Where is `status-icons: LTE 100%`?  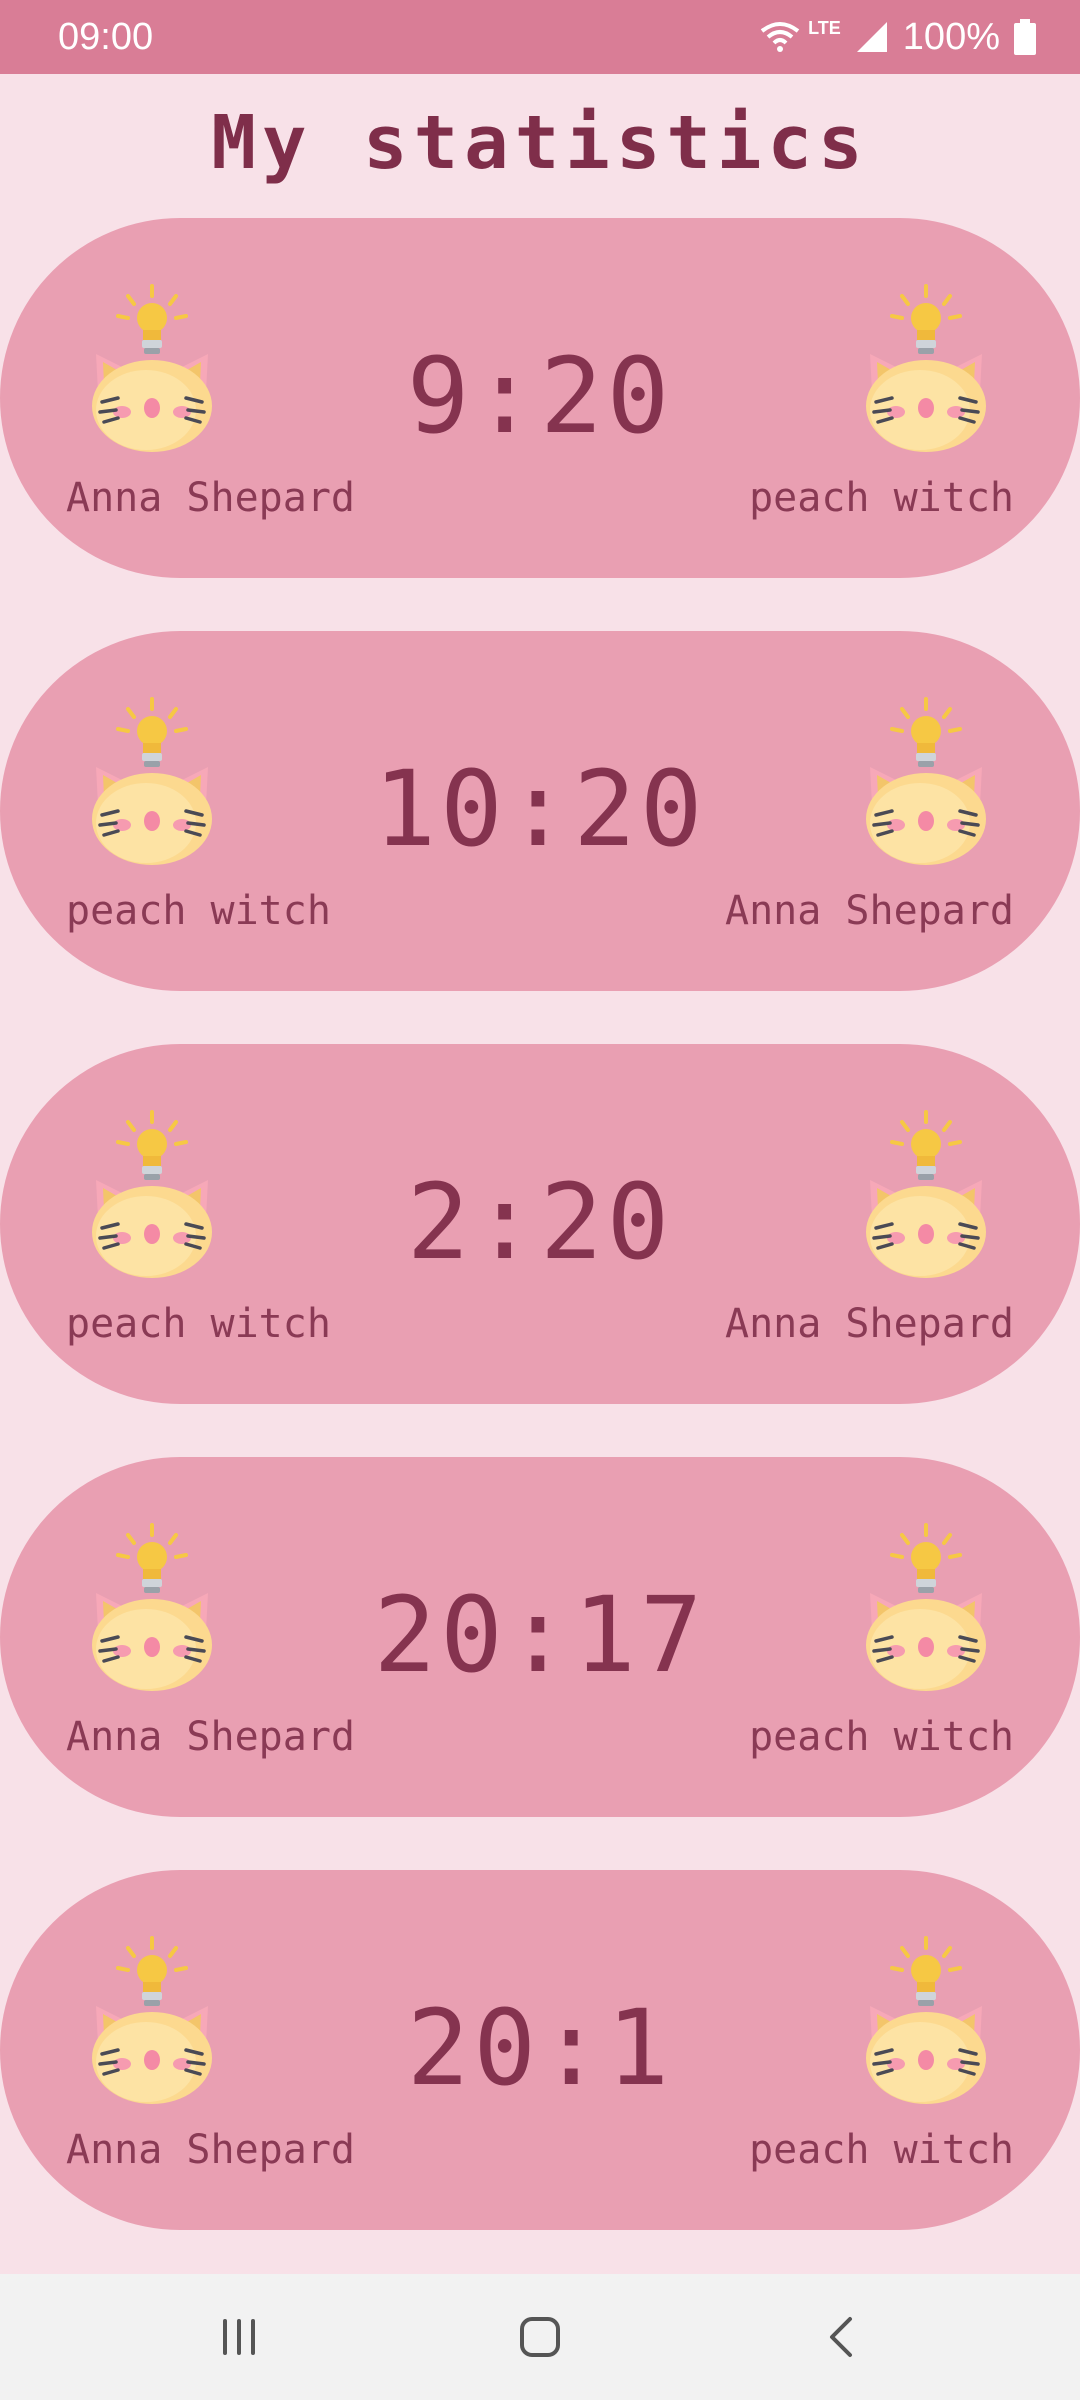
status-icons: LTE 100% is located at coordinates (898, 37).